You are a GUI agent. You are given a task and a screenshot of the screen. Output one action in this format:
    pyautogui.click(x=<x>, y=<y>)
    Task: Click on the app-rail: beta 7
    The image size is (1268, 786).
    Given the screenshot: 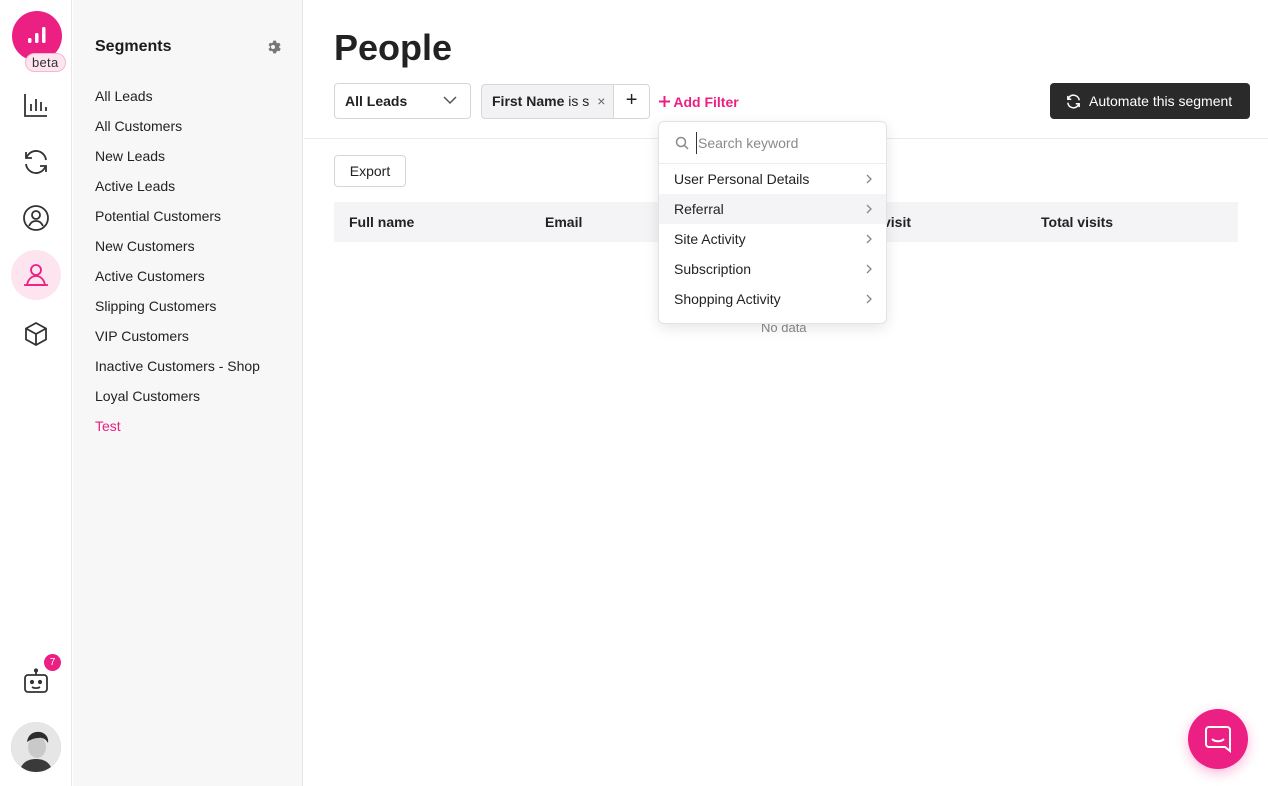 What is the action you would take?
    pyautogui.click(x=36, y=393)
    